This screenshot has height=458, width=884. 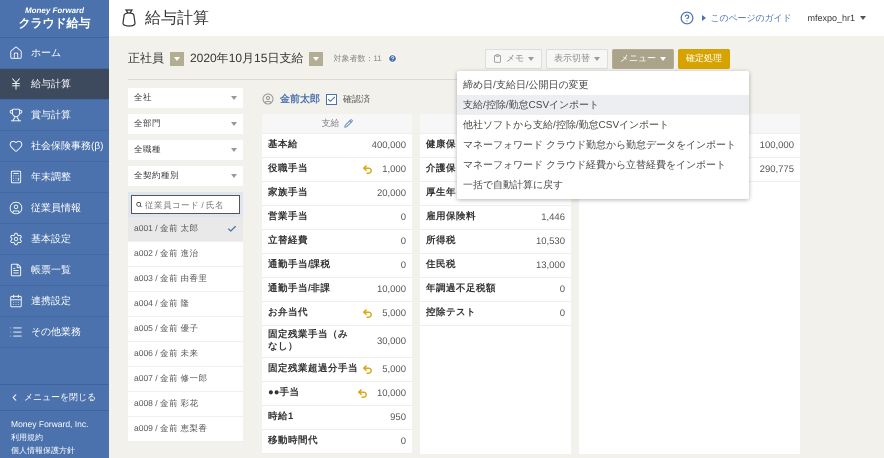 What do you see at coordinates (777, 145) in the screenshot?
I see `item-value: 100,000` at bounding box center [777, 145].